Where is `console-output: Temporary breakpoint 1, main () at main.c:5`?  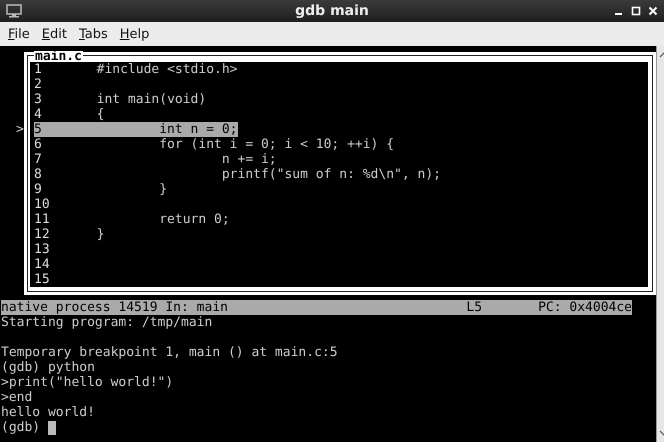
console-output: Temporary breakpoint 1, main () at main.c:5 is located at coordinates (169, 352).